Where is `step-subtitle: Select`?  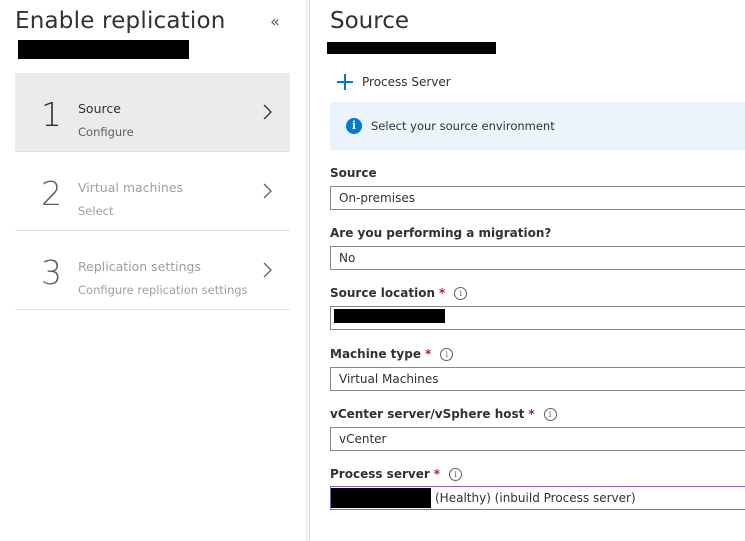
step-subtitle: Select is located at coordinates (96, 211).